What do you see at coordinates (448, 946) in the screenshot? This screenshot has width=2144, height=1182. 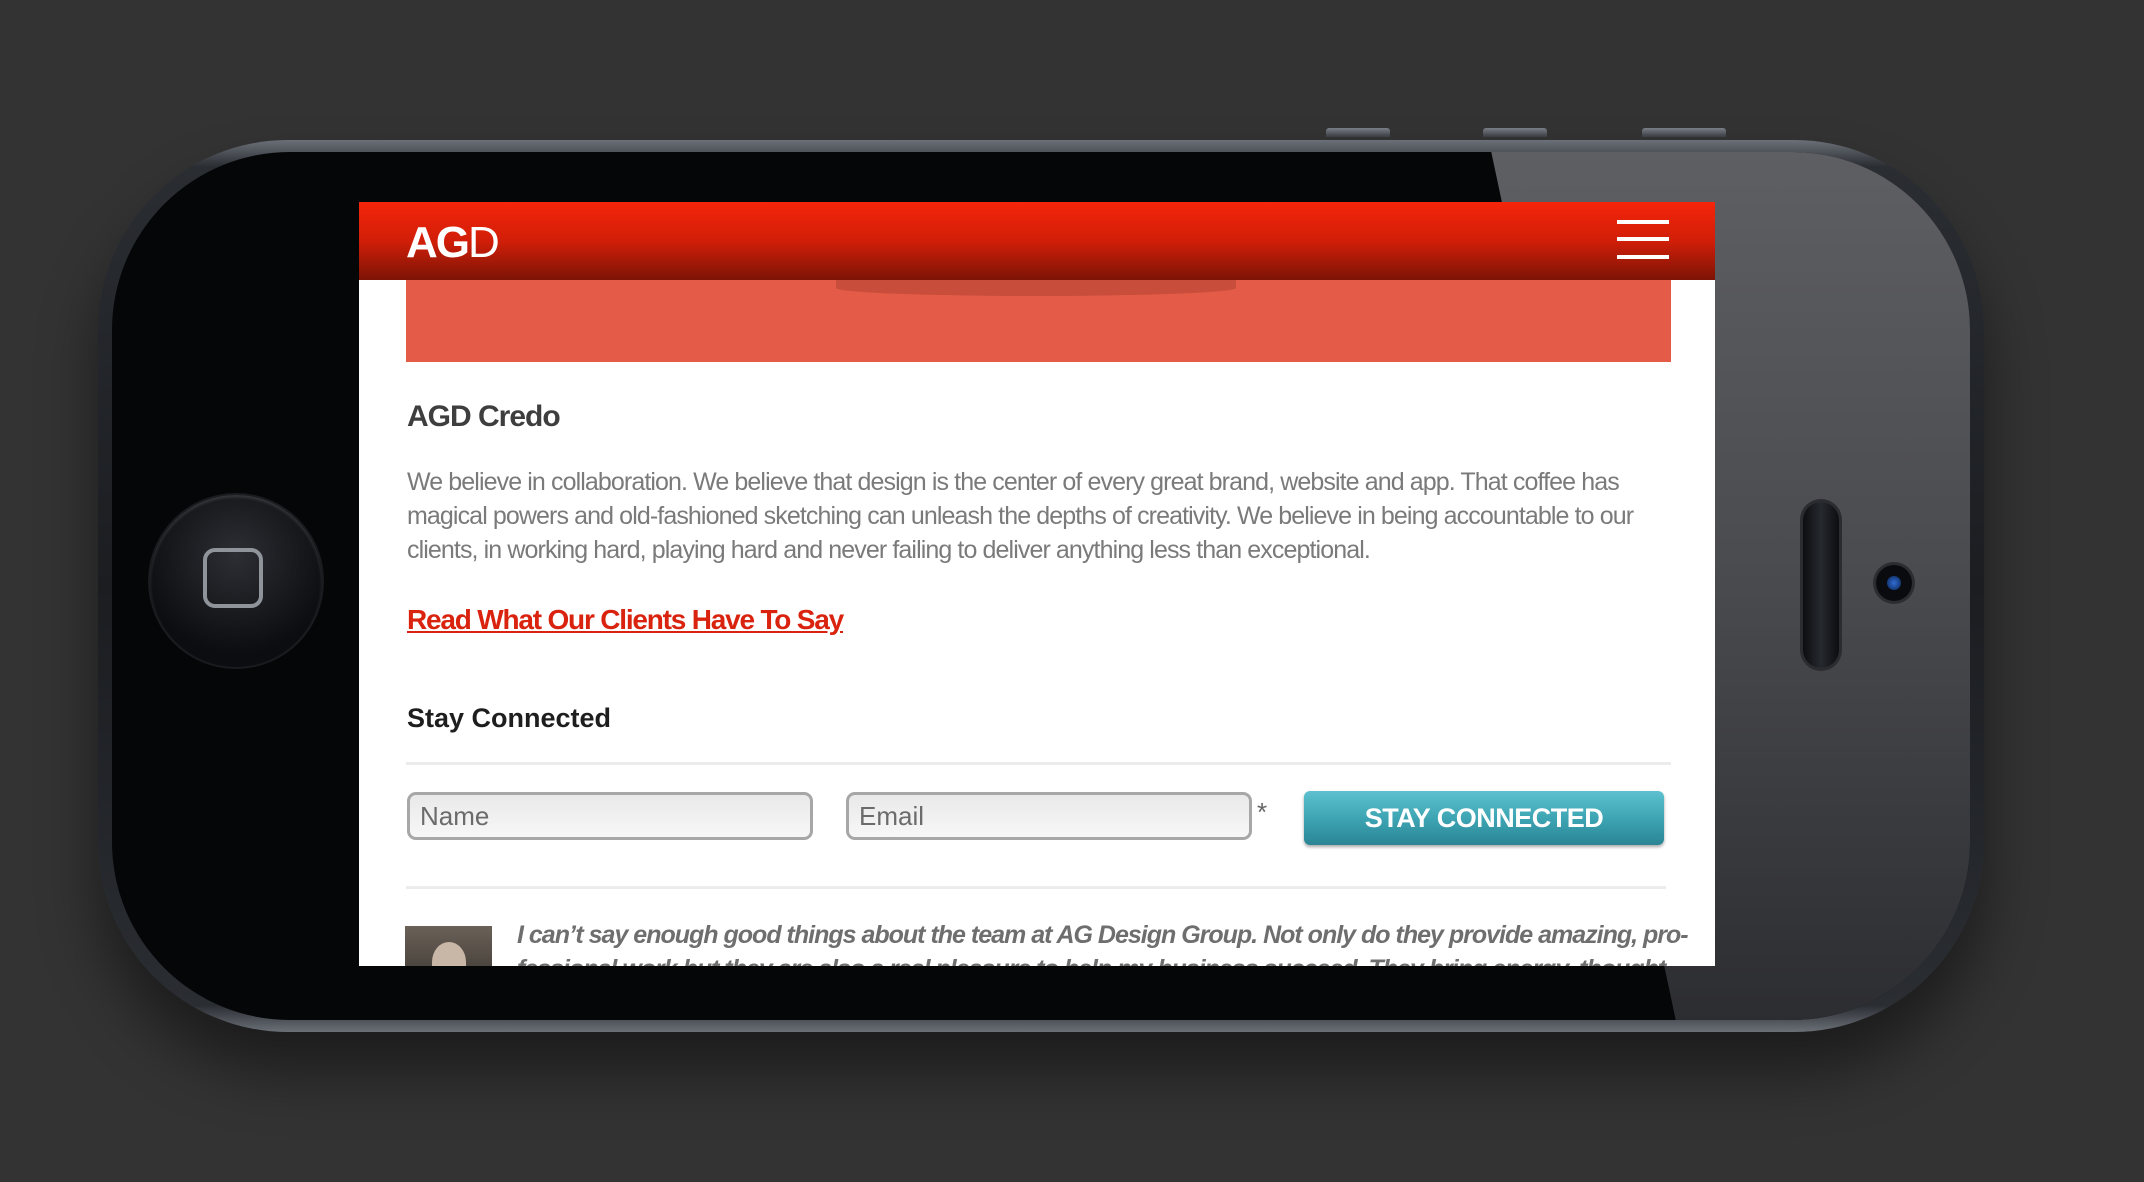 I see `client-avatar` at bounding box center [448, 946].